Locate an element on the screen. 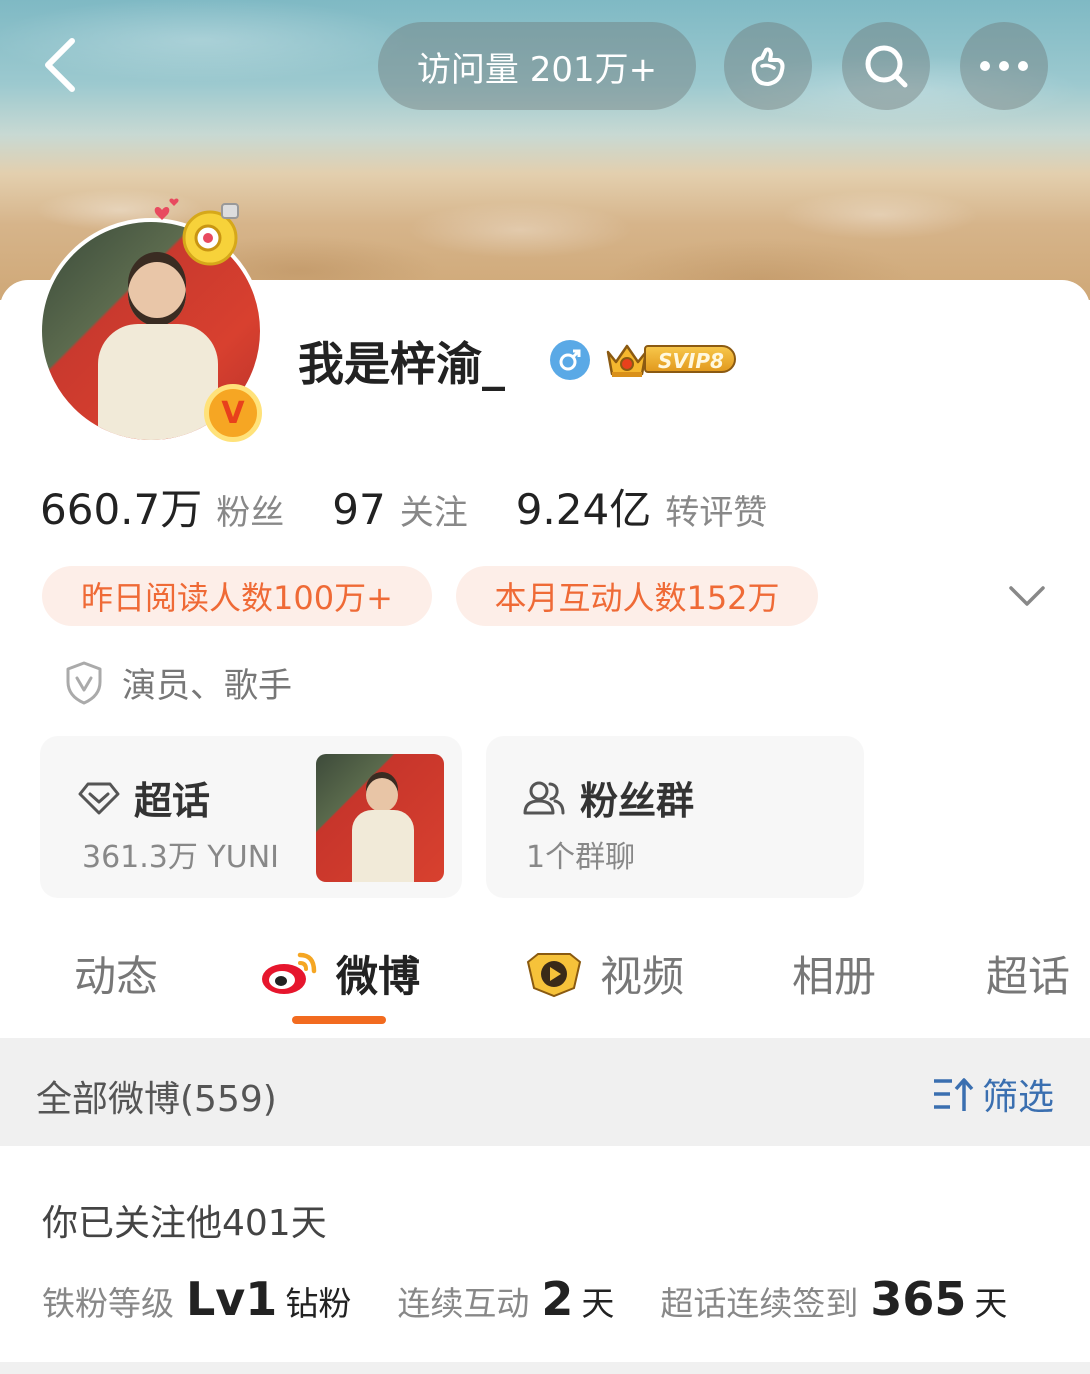 The width and height of the screenshot is (1090, 1374). checkin-unit: 天 is located at coordinates (991, 1303).